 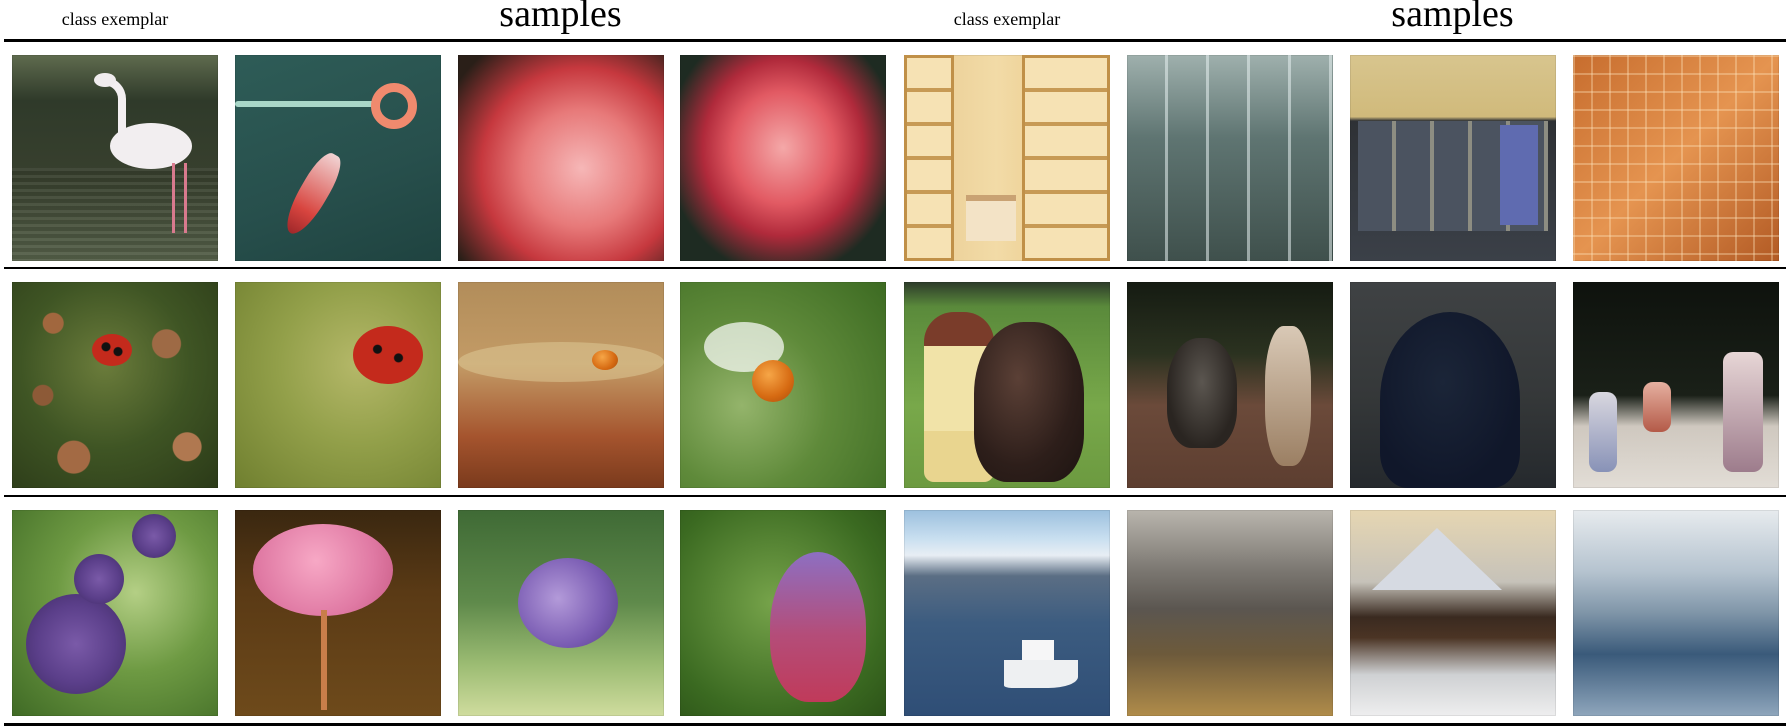 What do you see at coordinates (115, 613) in the screenshot?
I see `thistle-exemplar-image` at bounding box center [115, 613].